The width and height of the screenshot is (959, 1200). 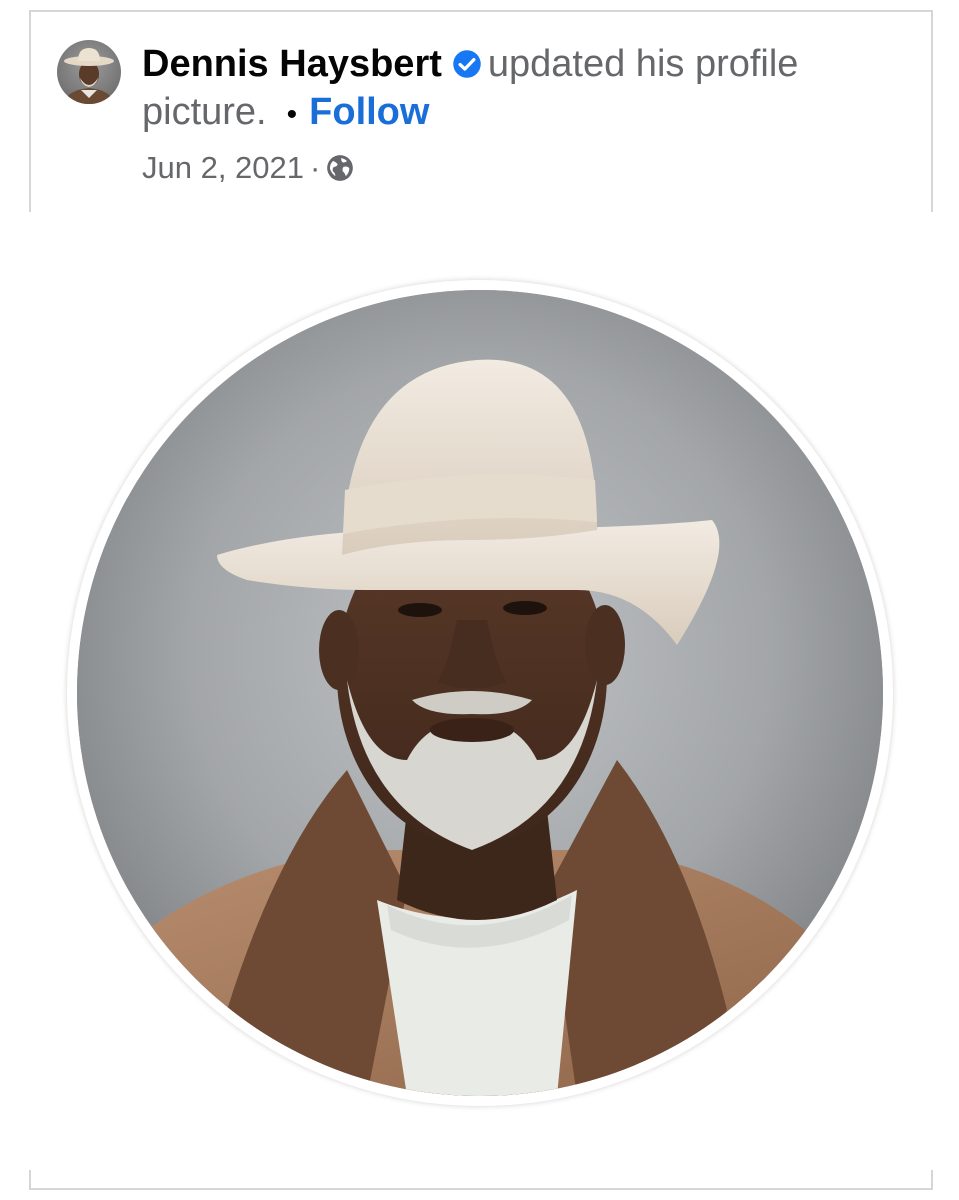 What do you see at coordinates (932, 1180) in the screenshot?
I see `card-border-bottom-right` at bounding box center [932, 1180].